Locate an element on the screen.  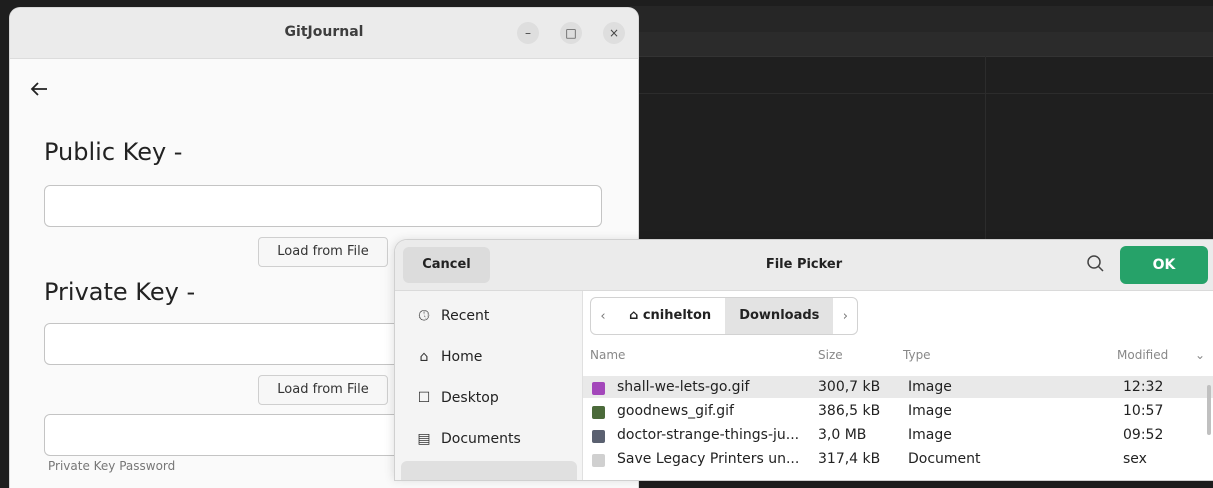
breadcrumb-home: ⌂ cnihelton is located at coordinates (670, 316).